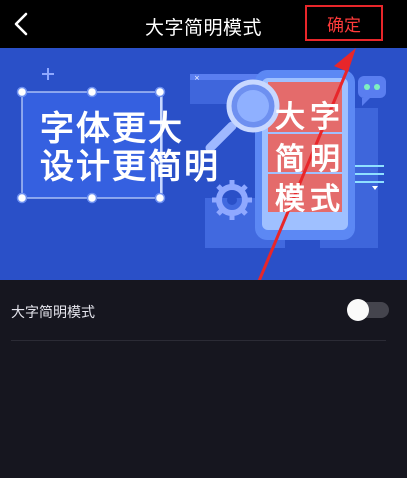 The height and width of the screenshot is (478, 407). I want to click on large-font-toggle, so click(368, 310).